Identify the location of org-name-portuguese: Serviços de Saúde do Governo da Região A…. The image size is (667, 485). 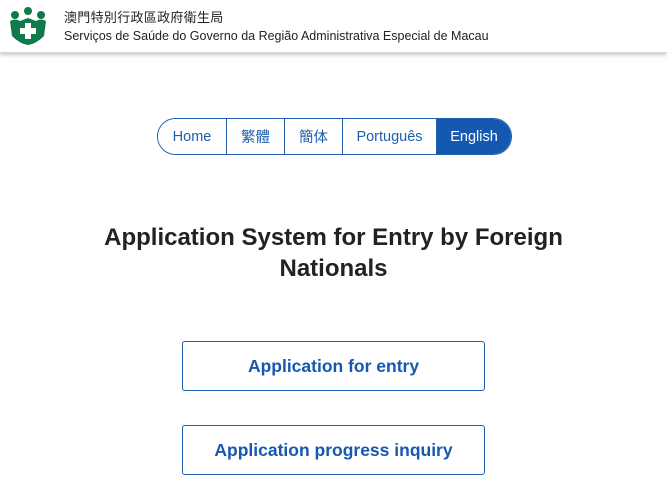
(276, 36).